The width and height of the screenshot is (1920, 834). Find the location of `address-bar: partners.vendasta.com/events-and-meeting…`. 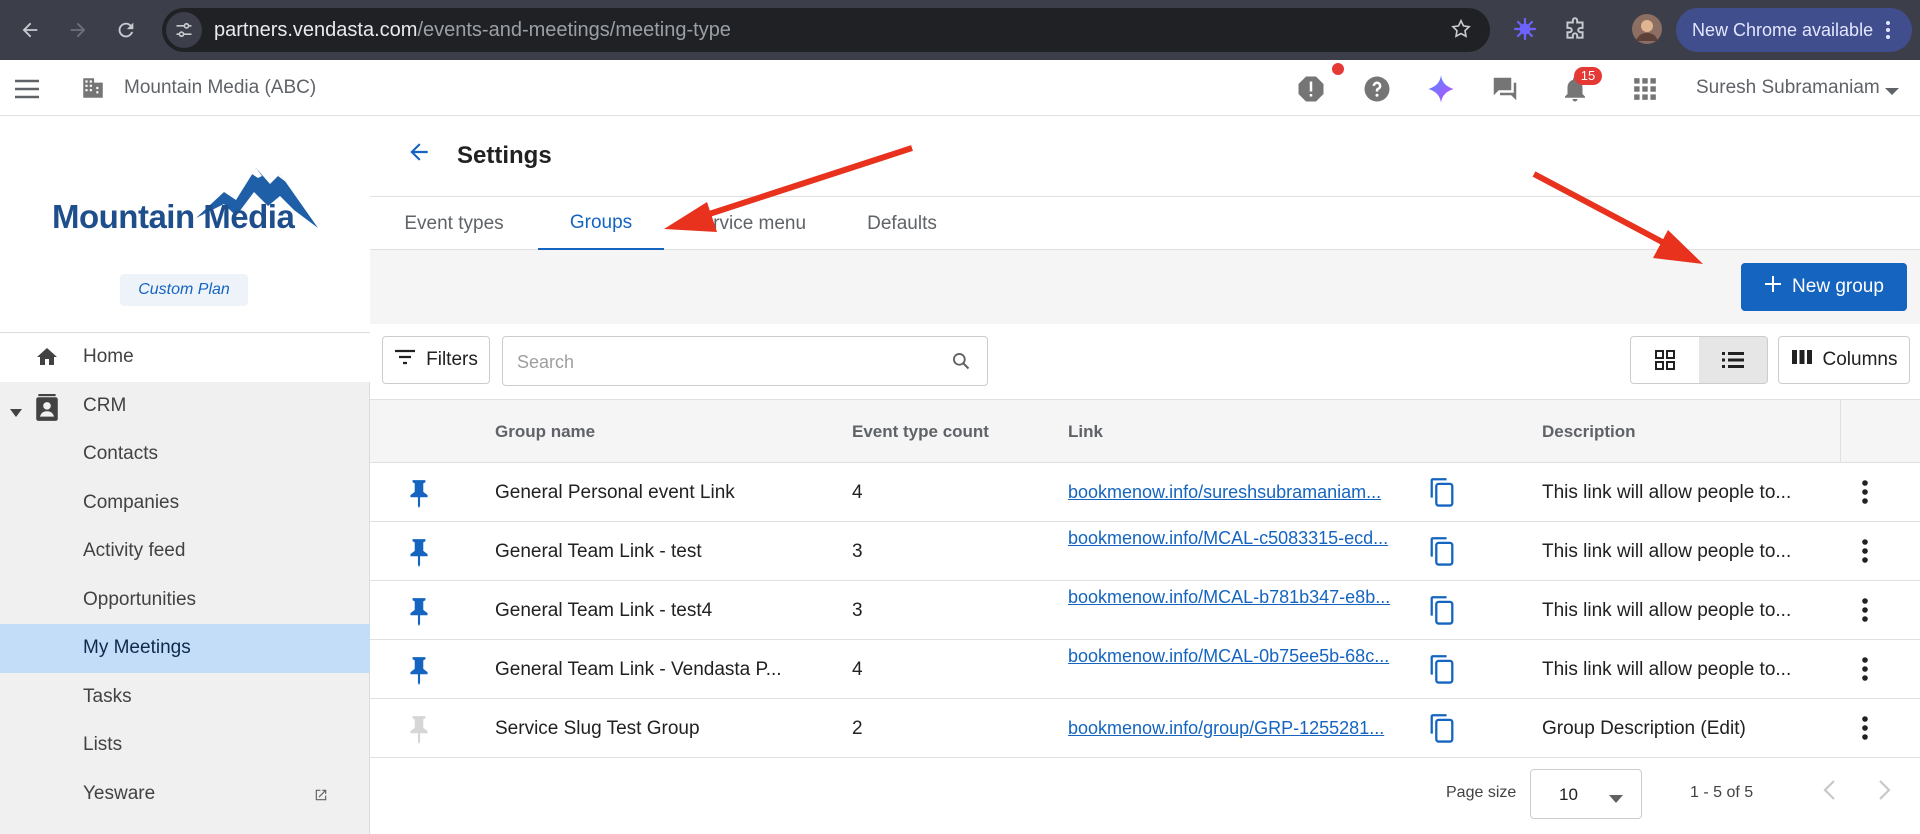

address-bar: partners.vendasta.com/events-and-meeting… is located at coordinates (826, 30).